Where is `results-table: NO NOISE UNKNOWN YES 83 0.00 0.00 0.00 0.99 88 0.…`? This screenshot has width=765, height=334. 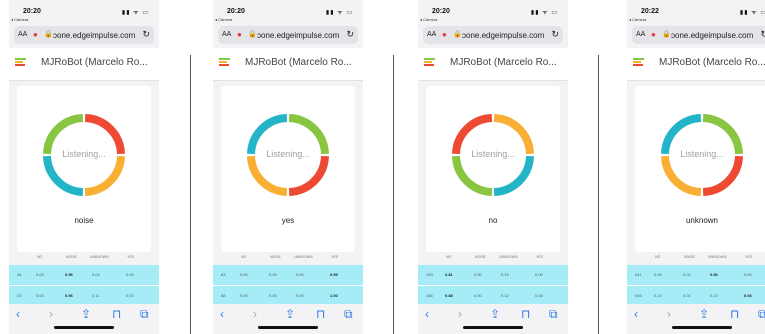 results-table: NO NOISE UNKNOWN YES 83 0.00 0.00 0.00 0.99 88 0.… is located at coordinates (288, 279).